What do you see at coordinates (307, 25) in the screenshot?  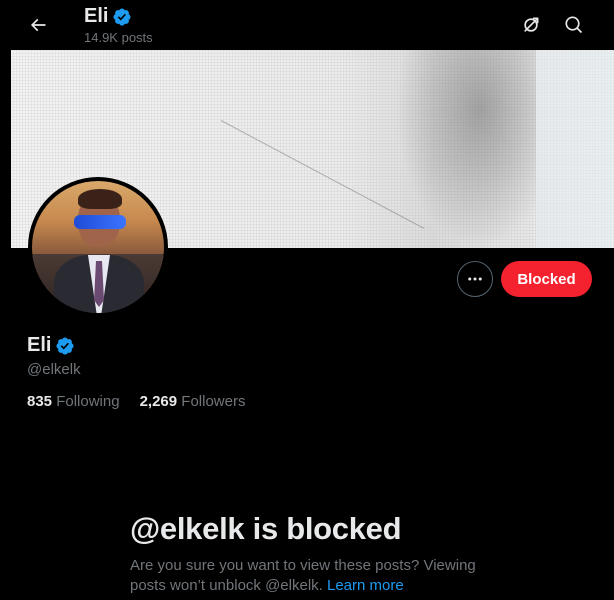 I see `top-bar: Eli 14.9K posts` at bounding box center [307, 25].